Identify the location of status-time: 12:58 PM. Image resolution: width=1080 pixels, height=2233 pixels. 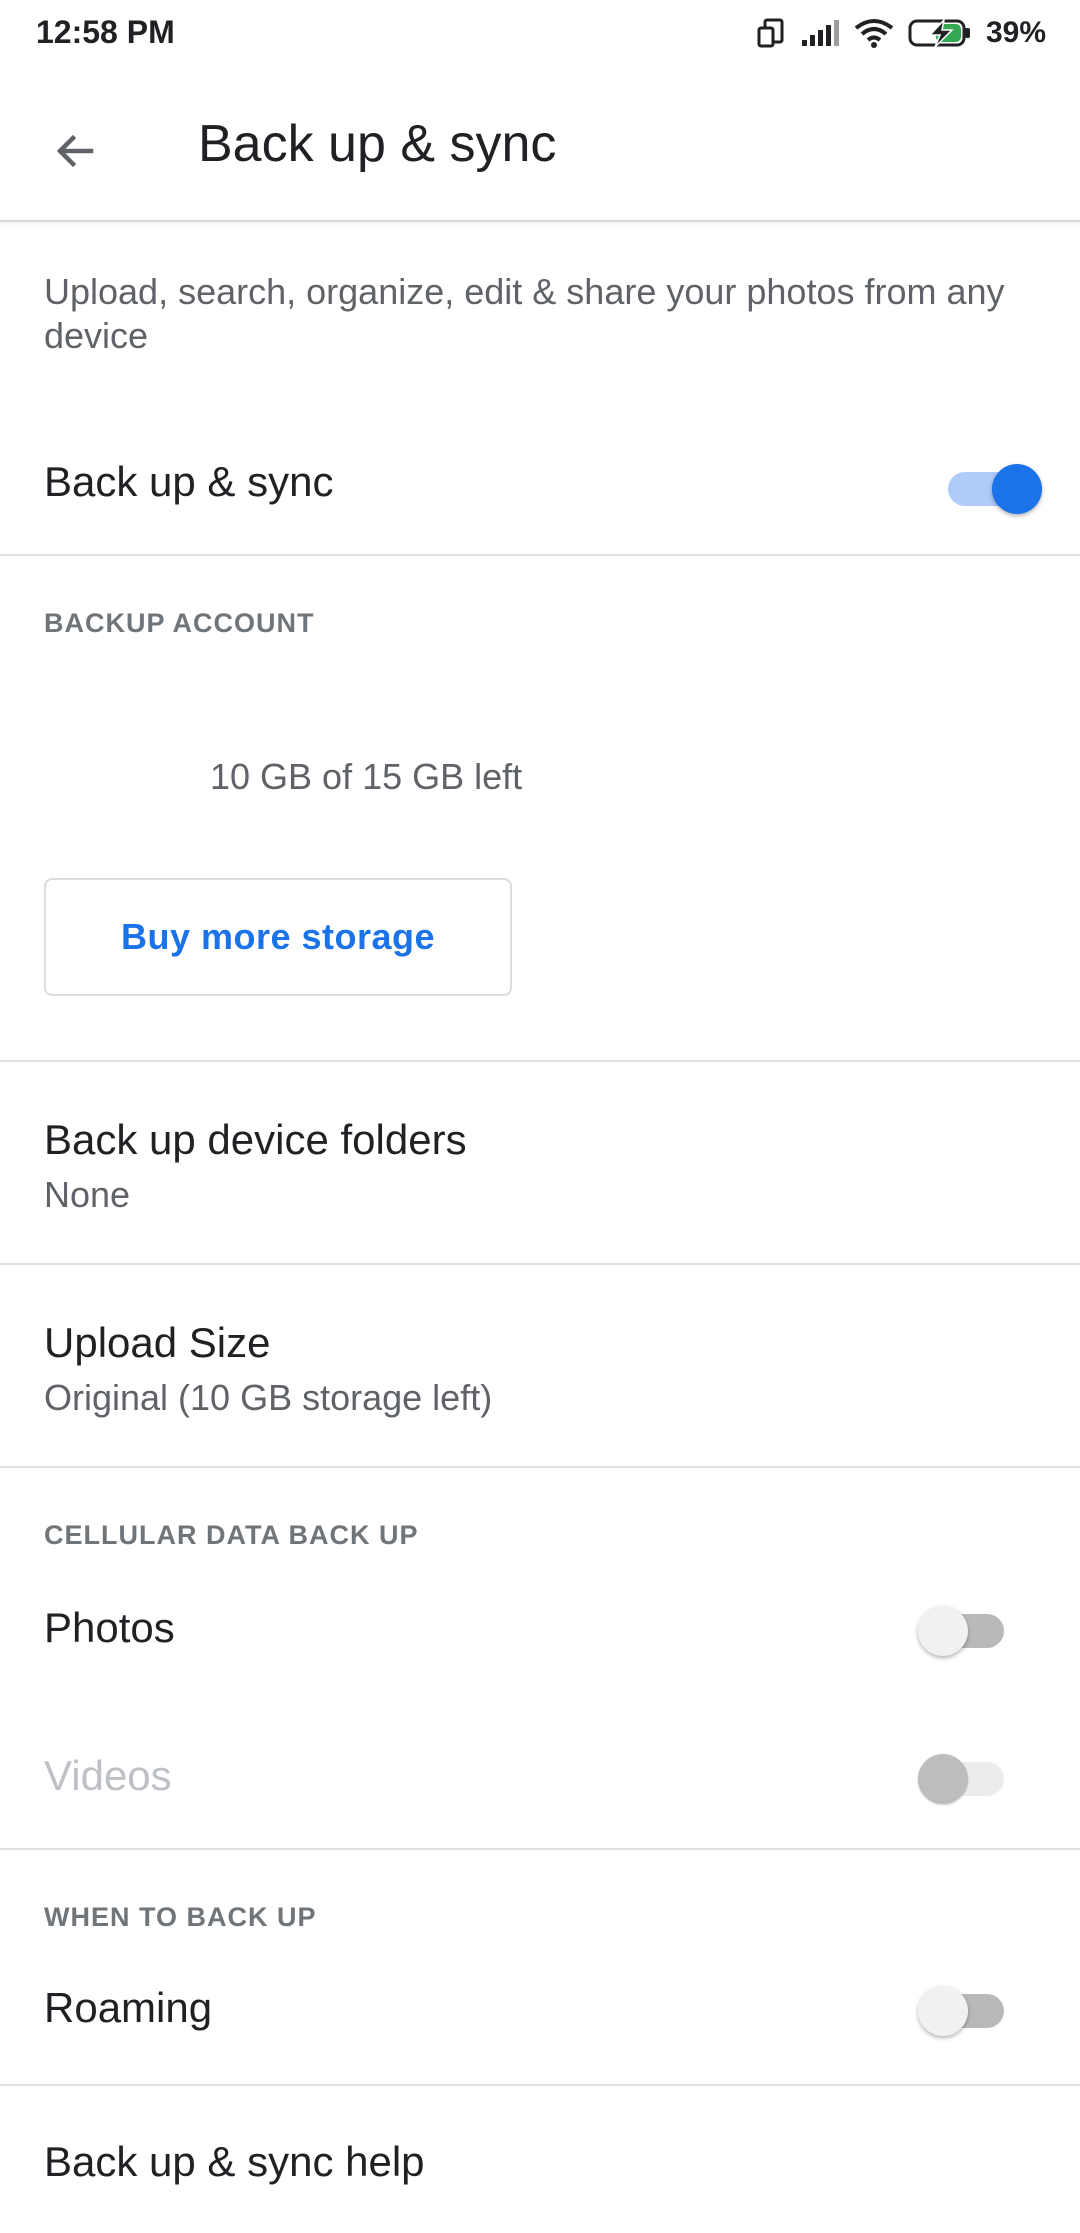
(105, 32).